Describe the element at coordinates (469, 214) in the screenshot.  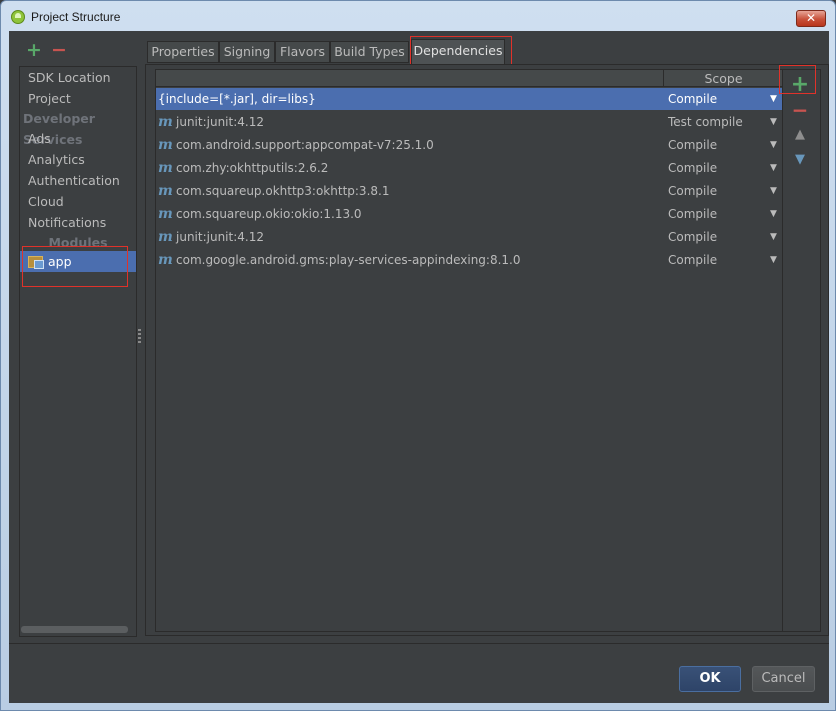
I see `table-row: m com.squareup.okio:okio:1.13.0 Compile ▼` at that location.